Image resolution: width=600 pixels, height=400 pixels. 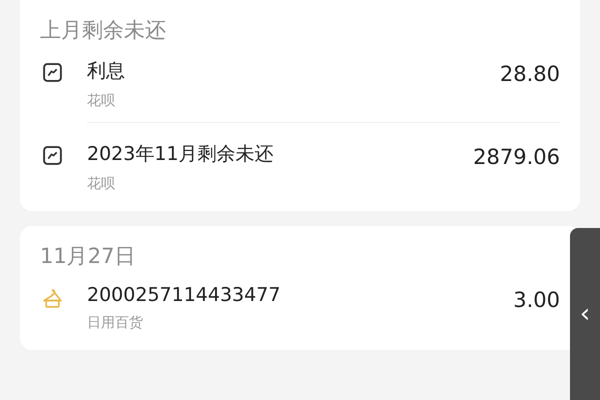 What do you see at coordinates (52, 298) in the screenshot?
I see `hanger-icon` at bounding box center [52, 298].